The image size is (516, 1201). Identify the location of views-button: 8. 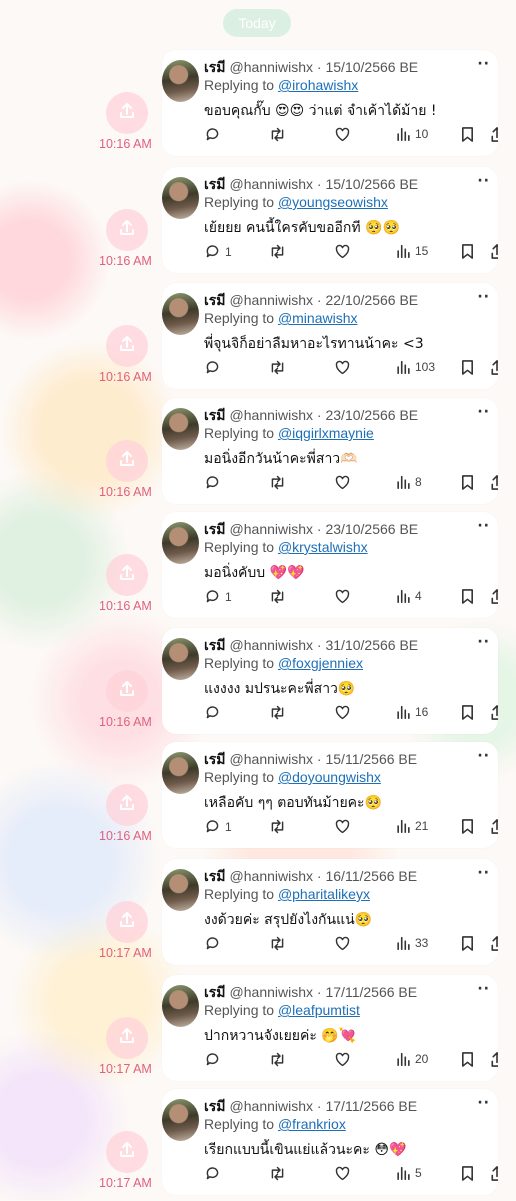
(409, 482).